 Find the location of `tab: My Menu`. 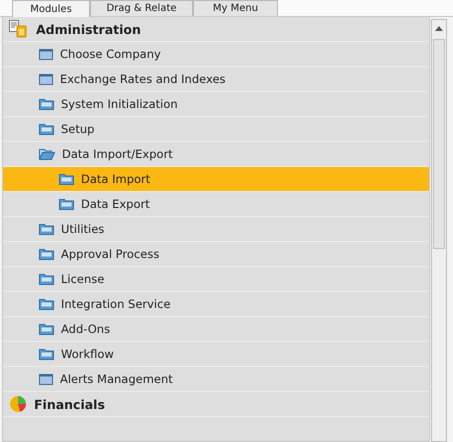

tab: My Menu is located at coordinates (235, 8).